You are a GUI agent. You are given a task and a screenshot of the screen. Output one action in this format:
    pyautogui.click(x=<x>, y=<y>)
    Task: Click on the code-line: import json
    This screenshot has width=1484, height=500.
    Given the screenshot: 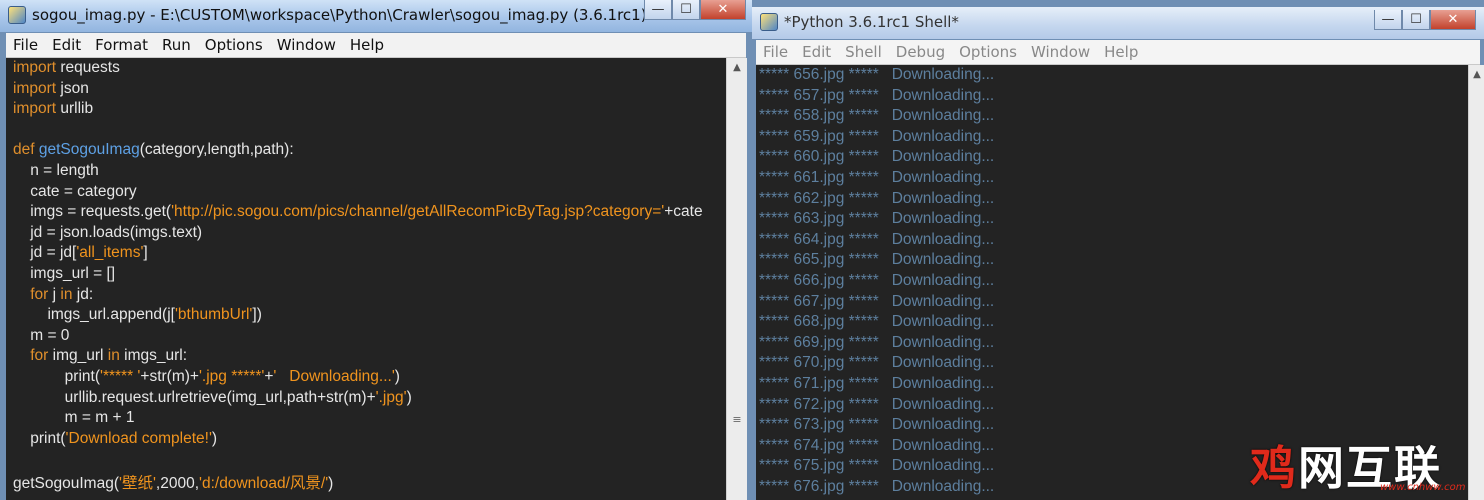 What is the action you would take?
    pyautogui.click(x=51, y=90)
    